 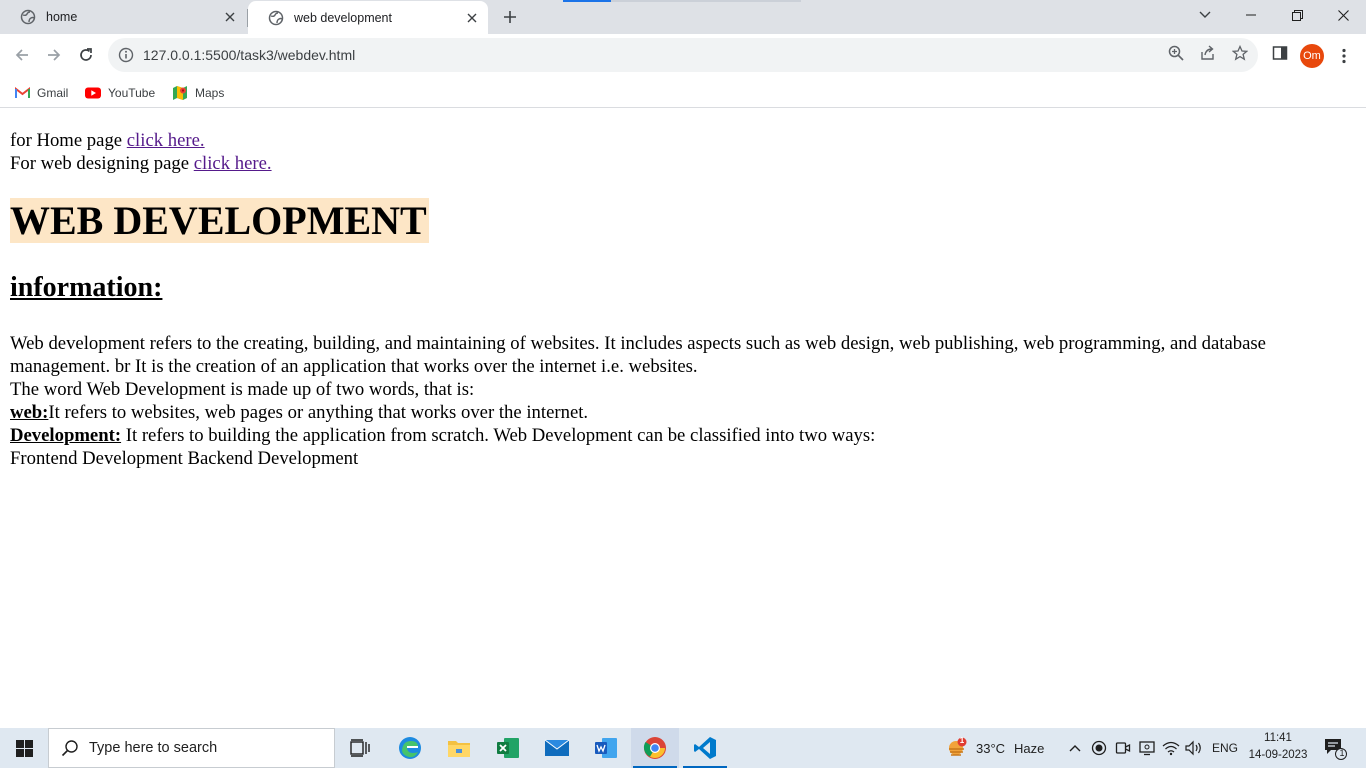 I want to click on mail-app, so click(x=557, y=748).